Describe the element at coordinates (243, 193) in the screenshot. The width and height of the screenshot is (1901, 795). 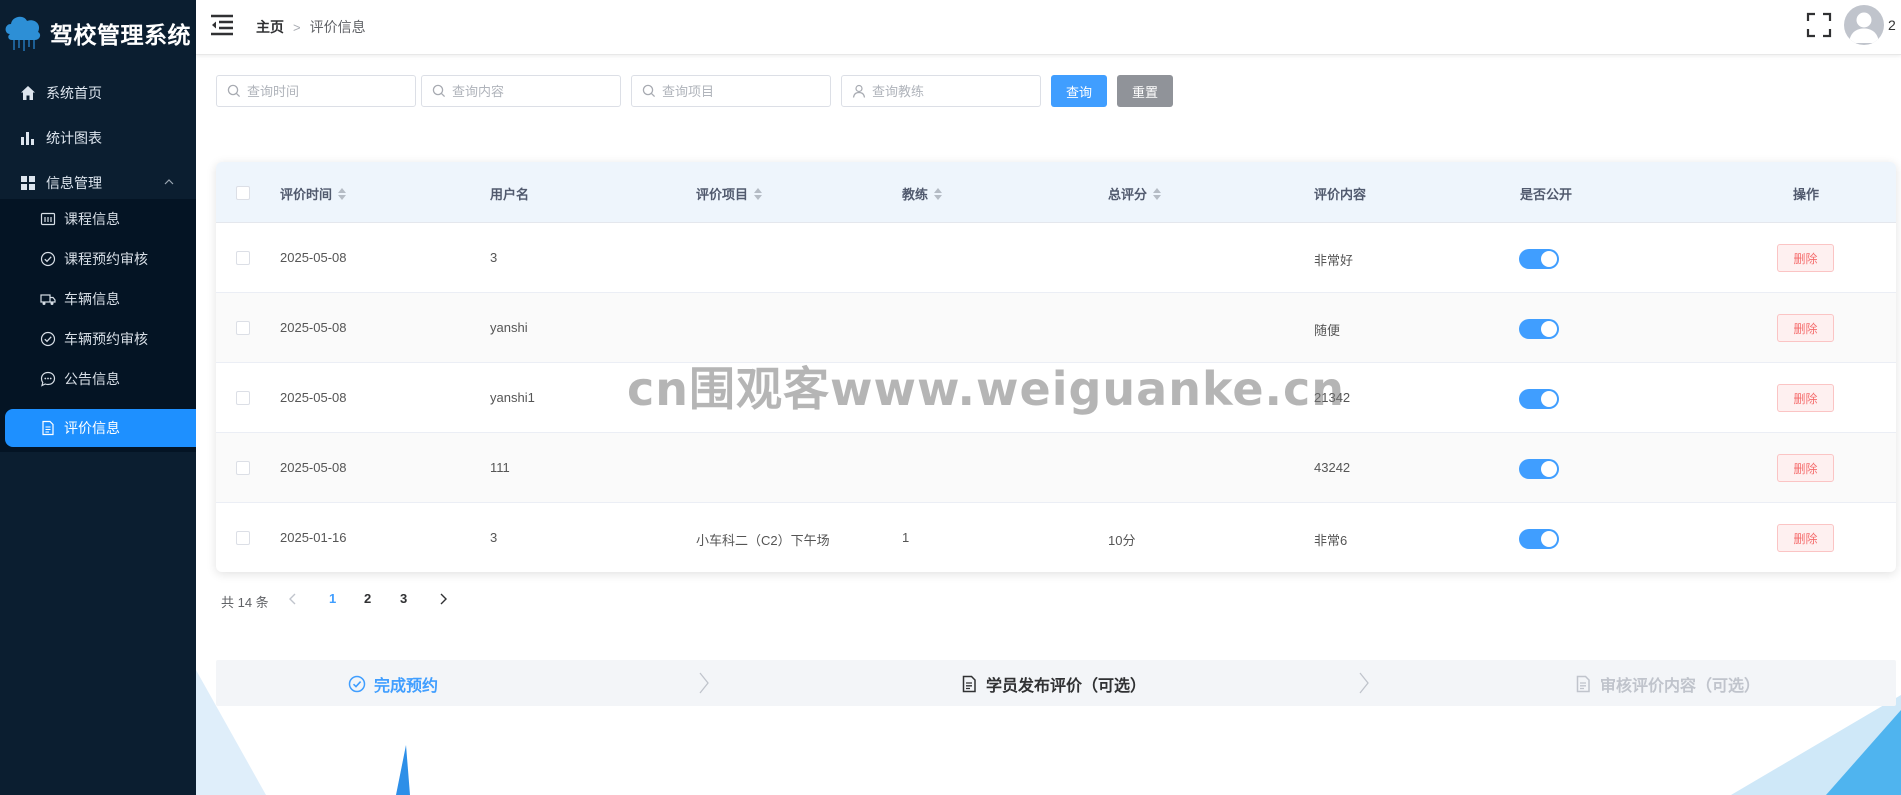
I see `select-all-checkbox` at that location.